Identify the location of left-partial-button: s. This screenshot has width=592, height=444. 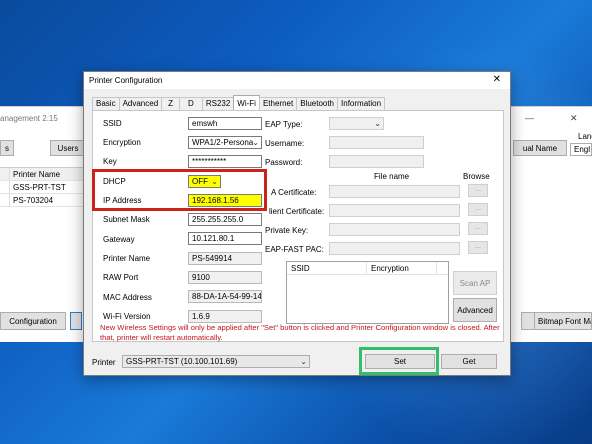
(7, 148).